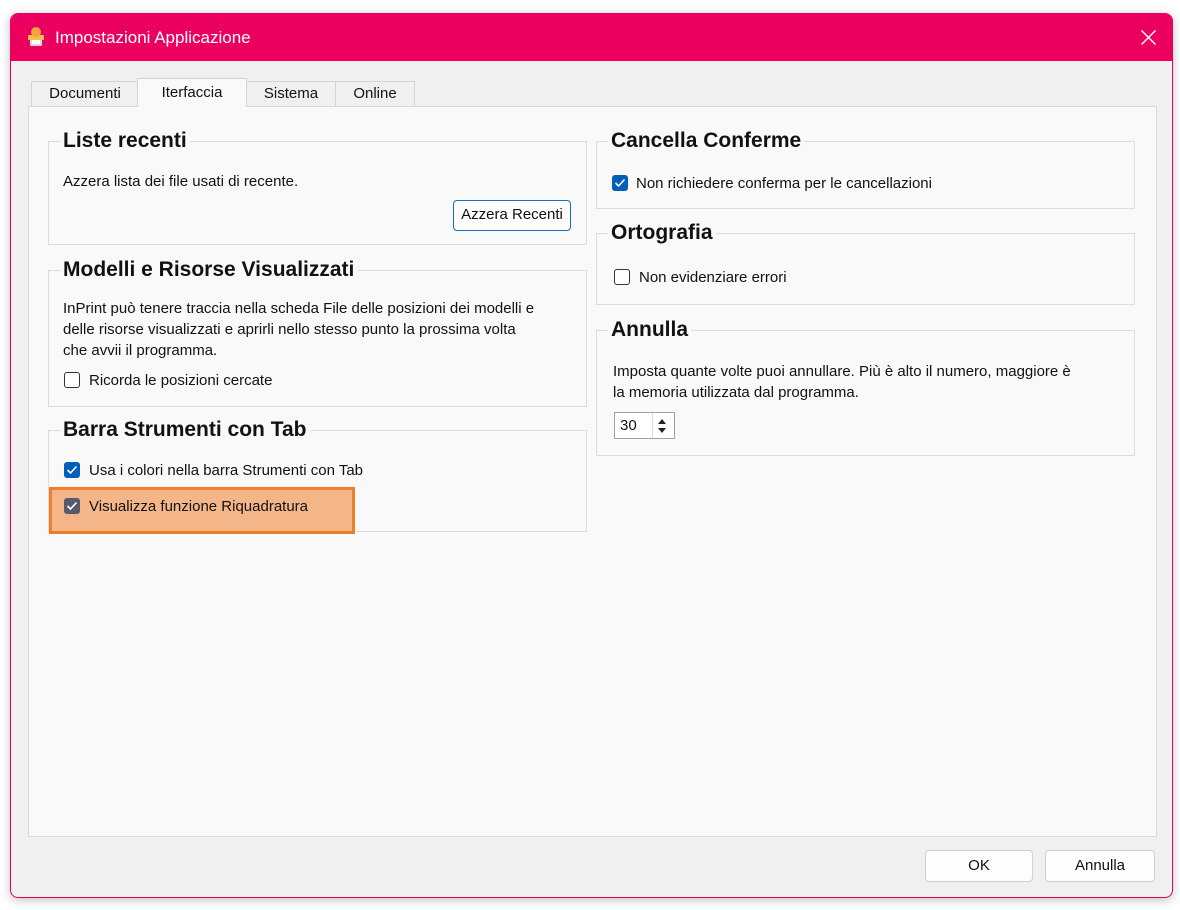 This screenshot has height=910, width=1180. I want to click on tab-iterfaccia: Iterfaccia, so click(192, 92).